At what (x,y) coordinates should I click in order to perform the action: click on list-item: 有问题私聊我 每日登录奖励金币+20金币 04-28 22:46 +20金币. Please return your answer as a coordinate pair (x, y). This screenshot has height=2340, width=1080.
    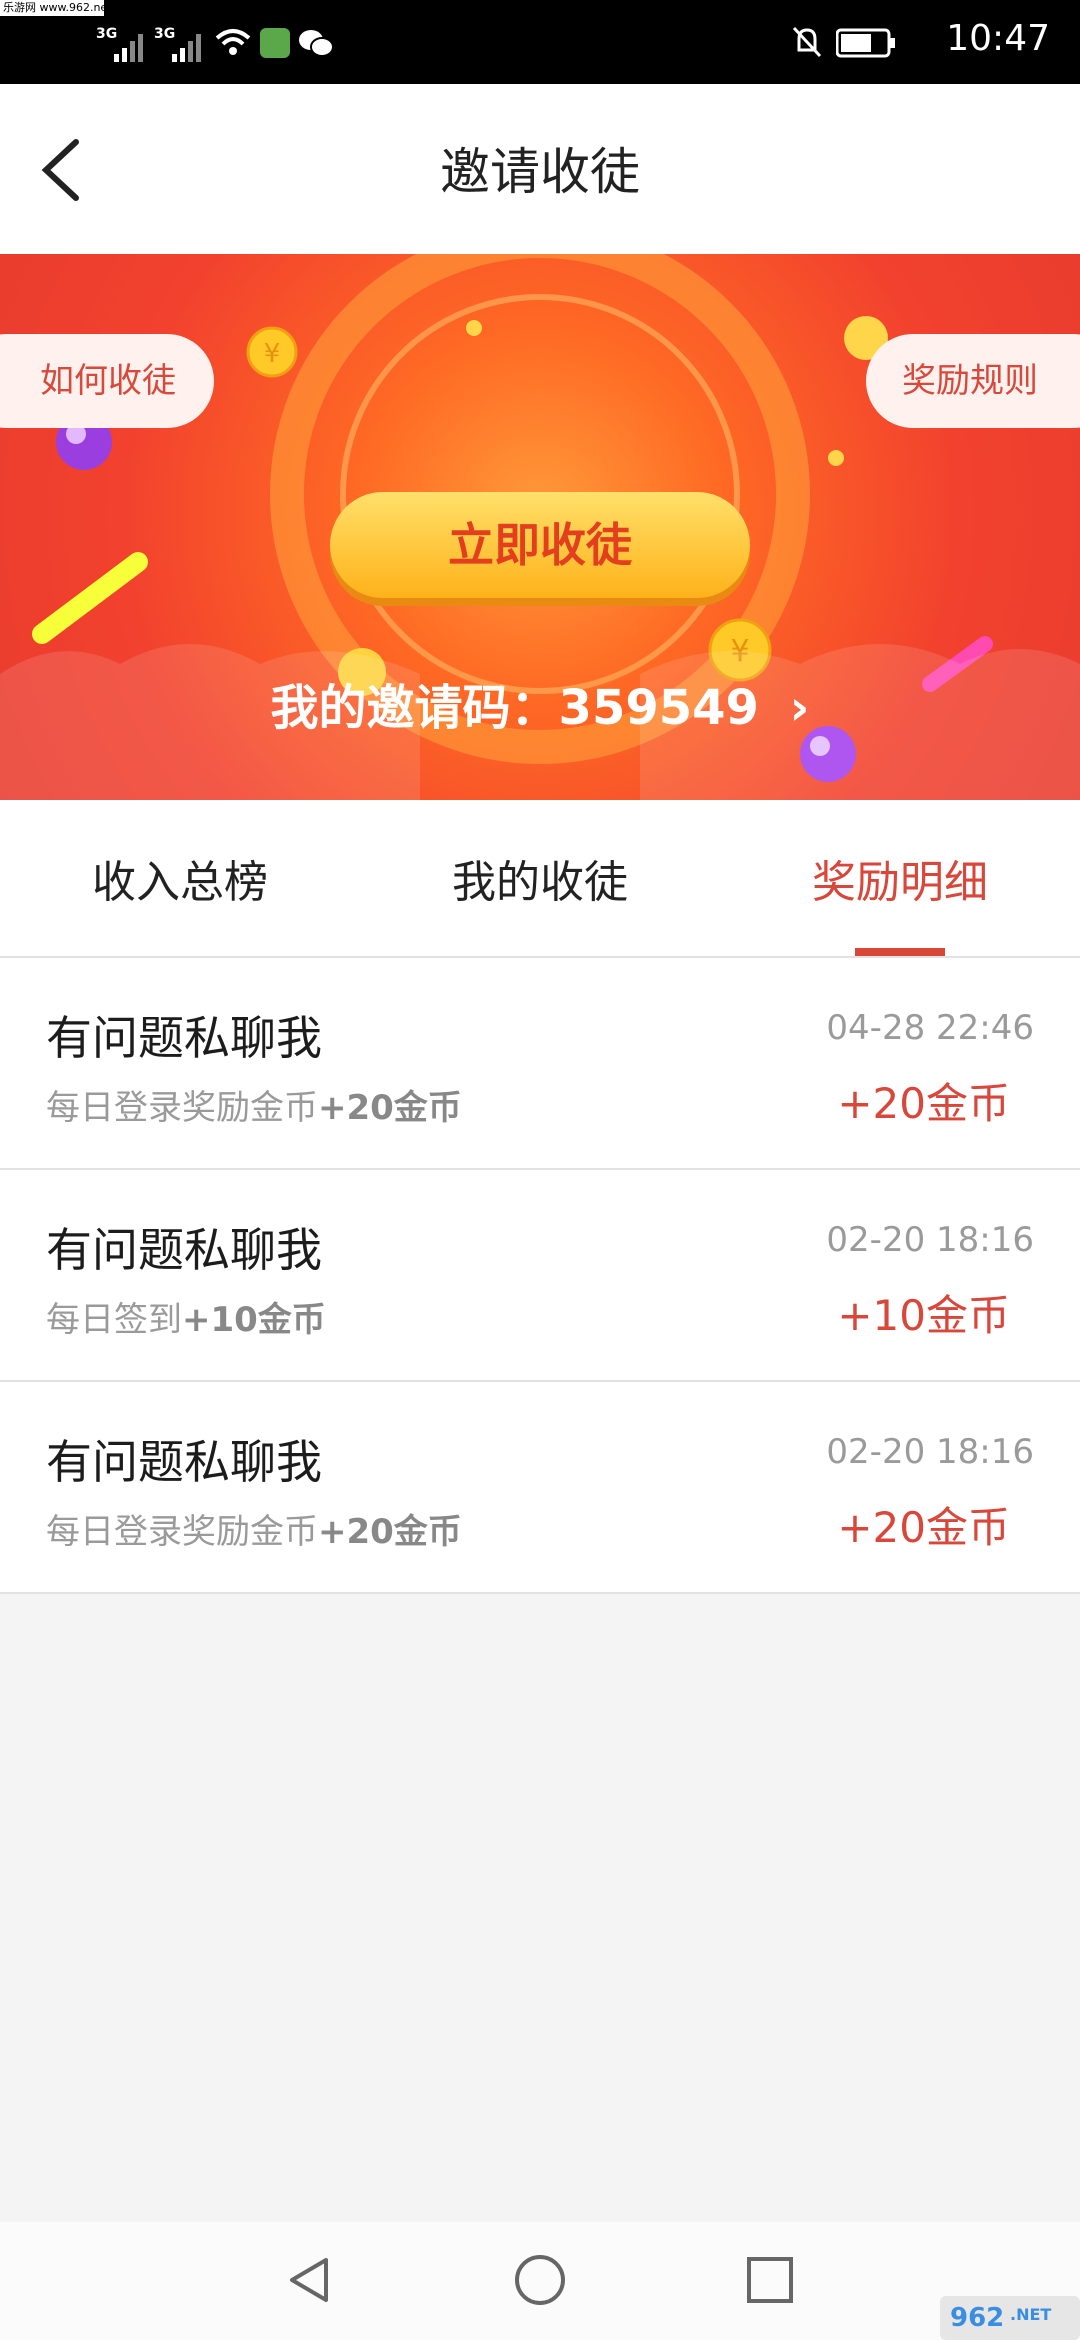
    Looking at the image, I should click on (540, 1064).